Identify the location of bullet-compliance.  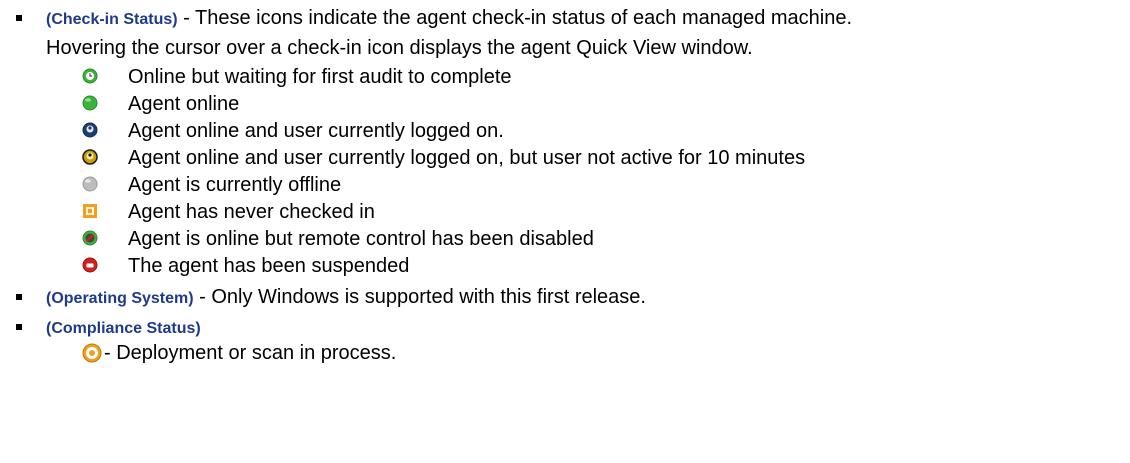
(19, 327).